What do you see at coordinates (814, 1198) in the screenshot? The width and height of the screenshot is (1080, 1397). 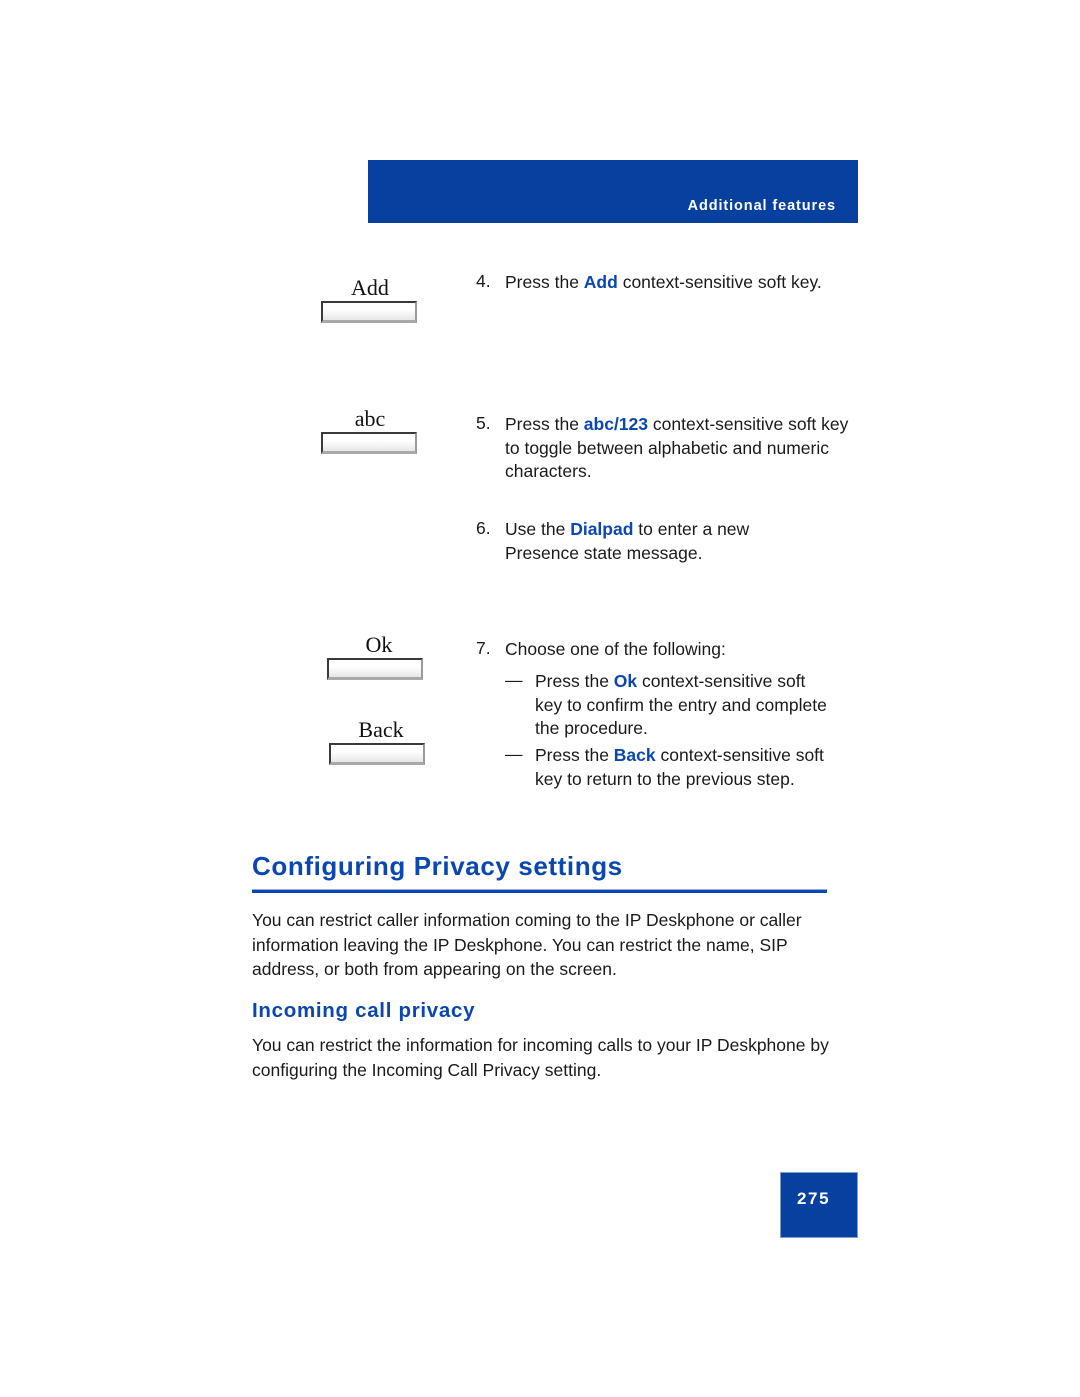 I see `page-number-label: 275` at bounding box center [814, 1198].